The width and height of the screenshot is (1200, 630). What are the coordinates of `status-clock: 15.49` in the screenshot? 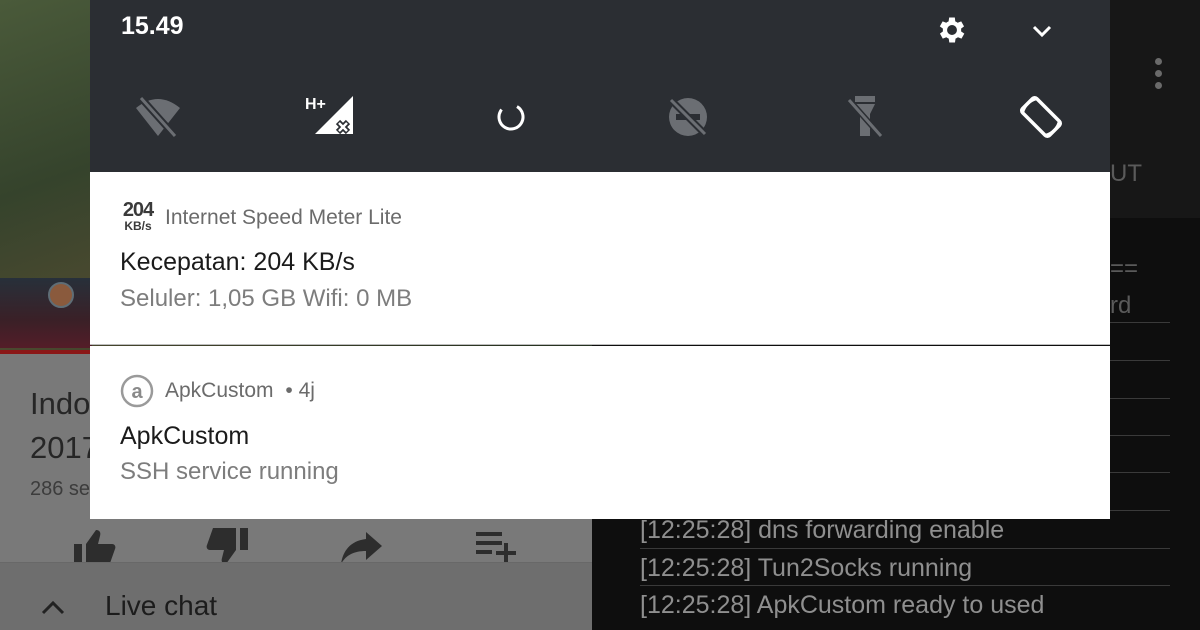 It's located at (152, 26).